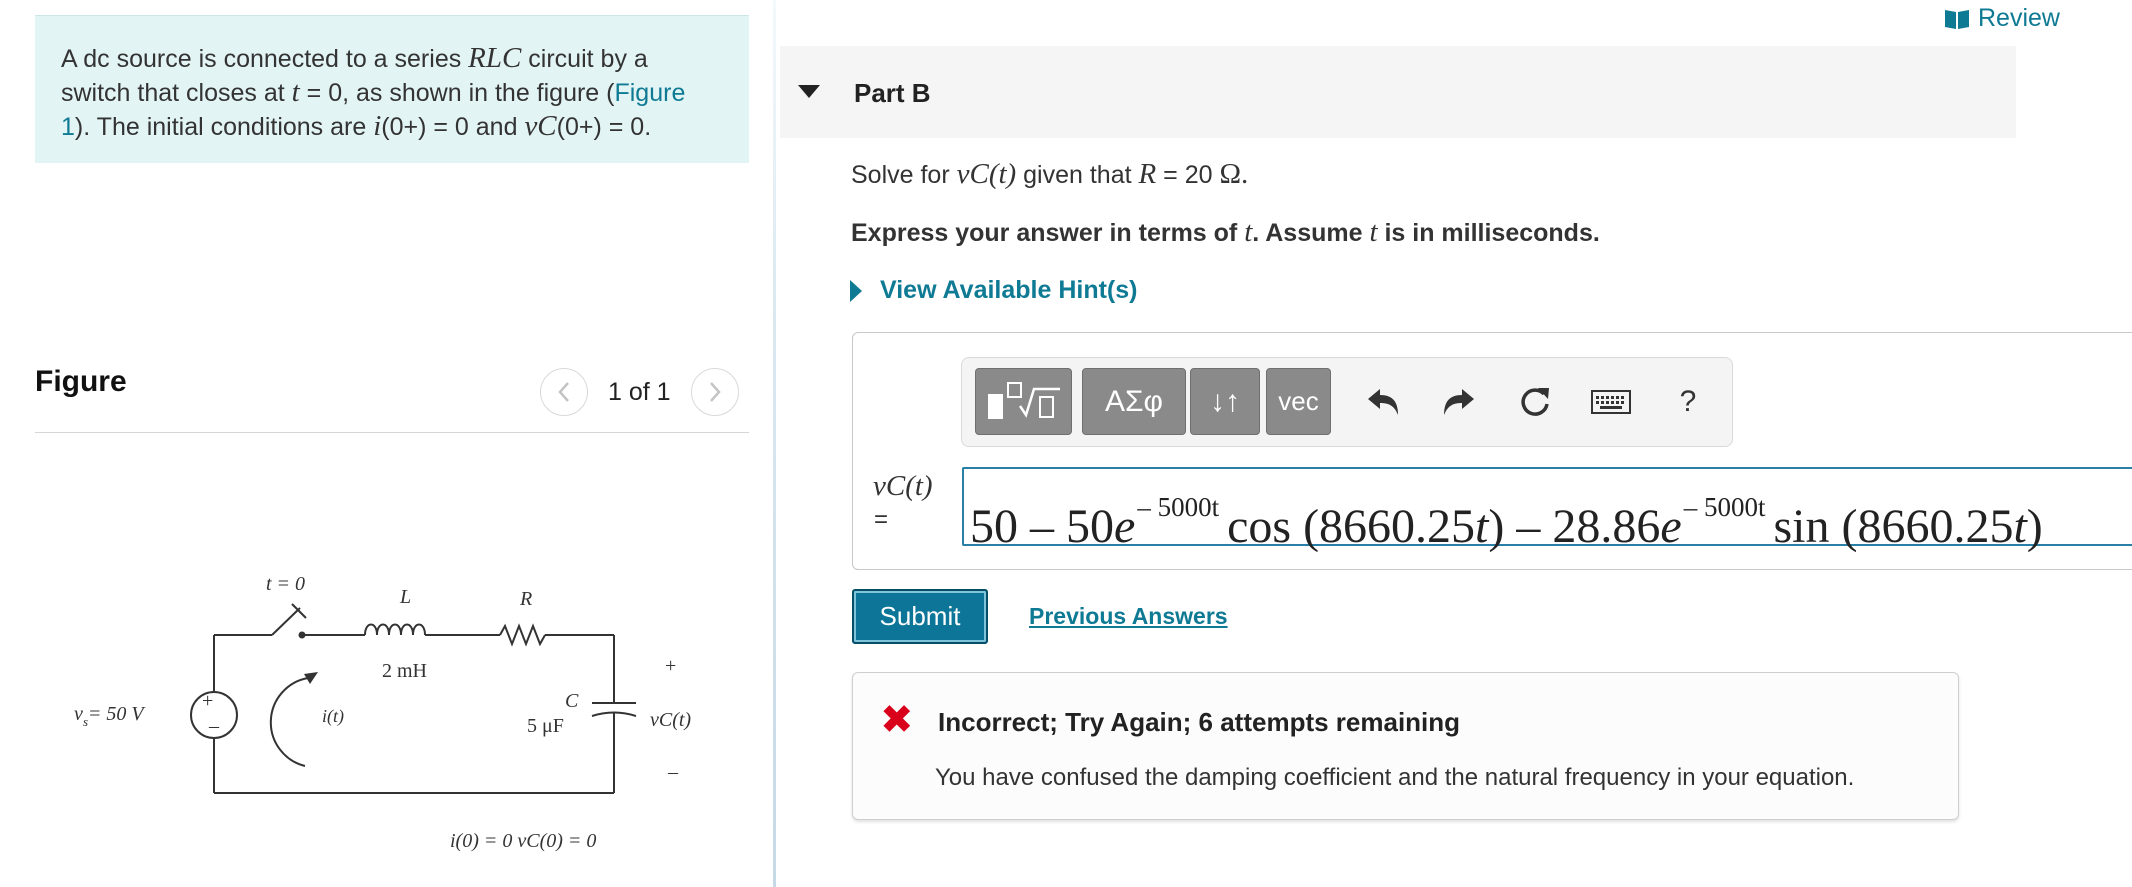 The image size is (2132, 887). Describe the element at coordinates (1225, 401) in the screenshot. I see `subscript-superscript-button: ↓↑` at that location.